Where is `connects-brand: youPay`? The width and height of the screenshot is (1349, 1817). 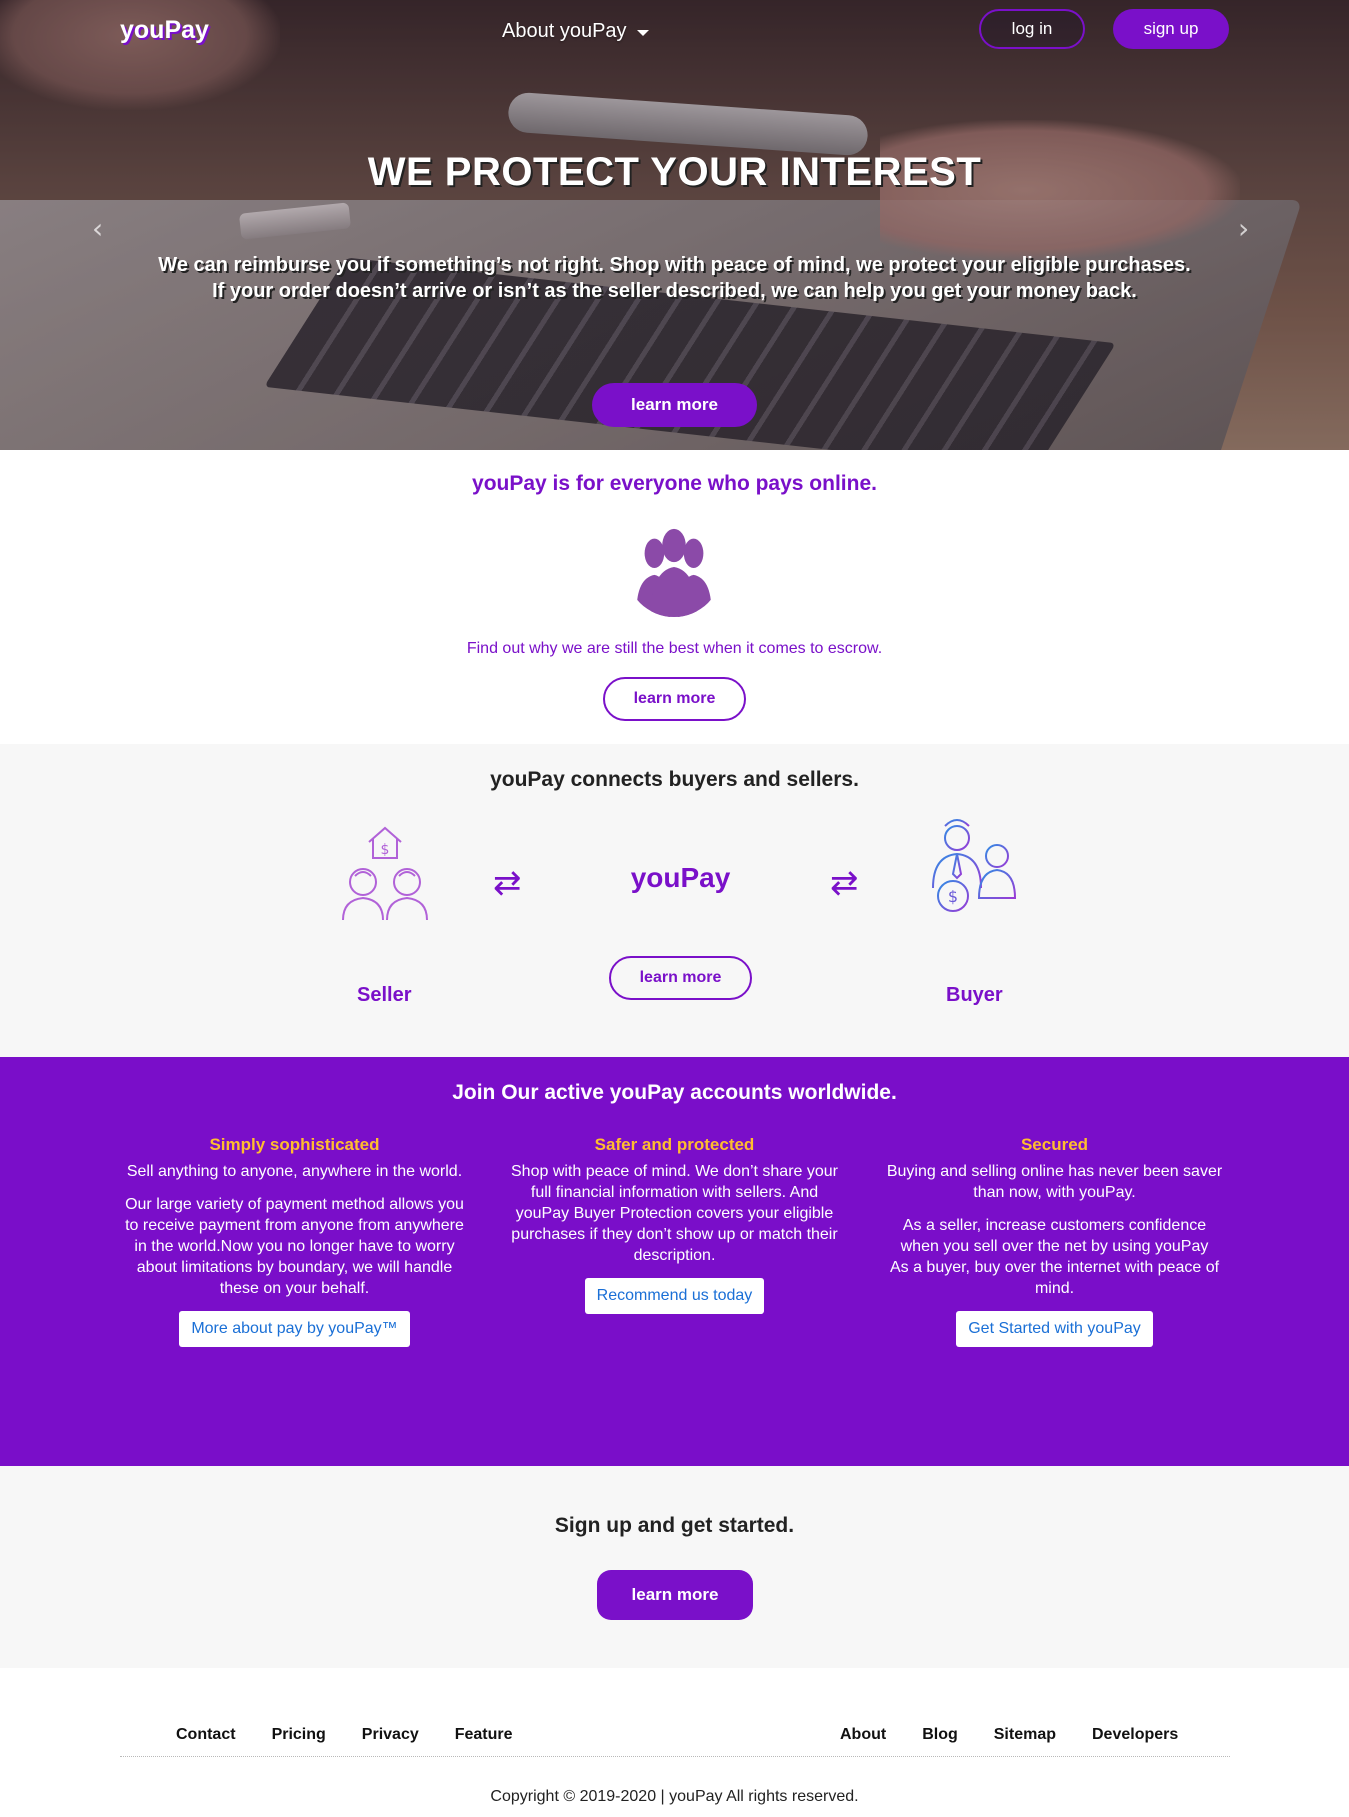
connects-brand: youPay is located at coordinates (680, 877).